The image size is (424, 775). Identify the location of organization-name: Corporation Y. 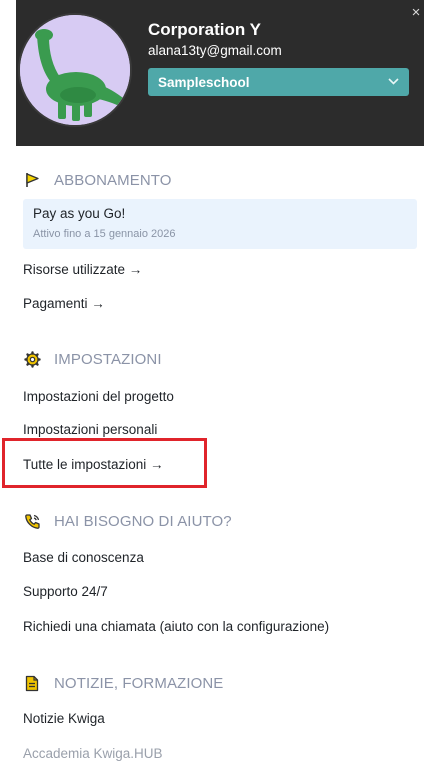
(205, 29).